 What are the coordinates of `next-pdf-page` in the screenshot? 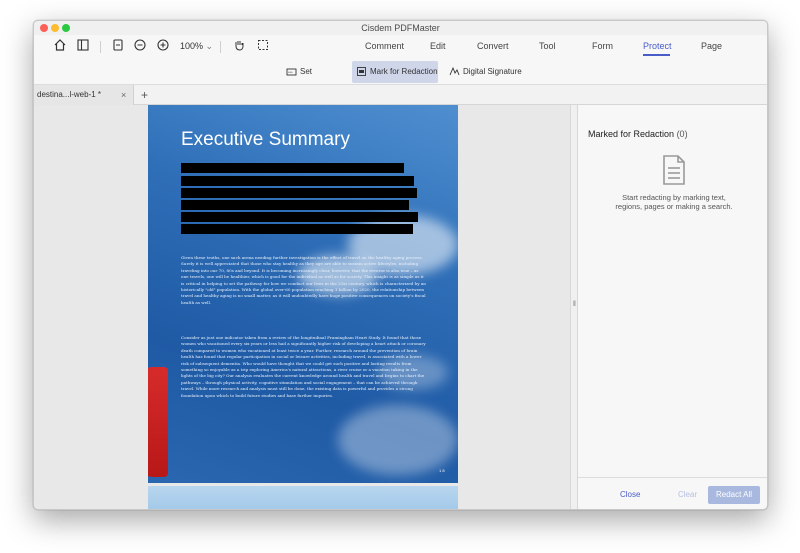 It's located at (303, 497).